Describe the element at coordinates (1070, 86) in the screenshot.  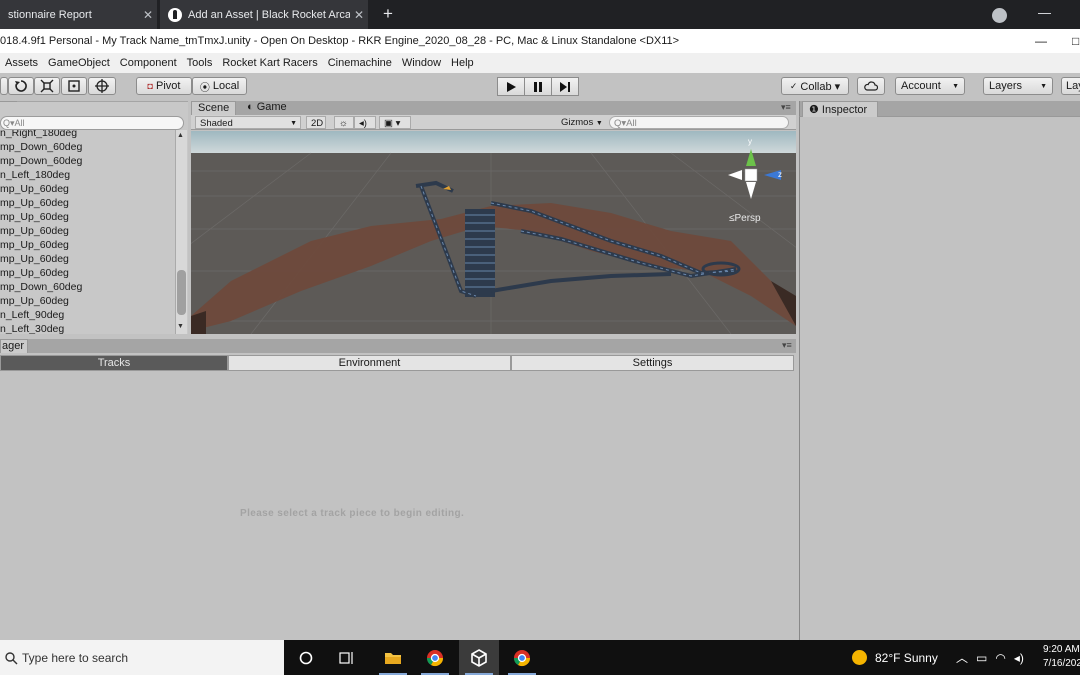
I see `layout-dropdown: Lay` at that location.